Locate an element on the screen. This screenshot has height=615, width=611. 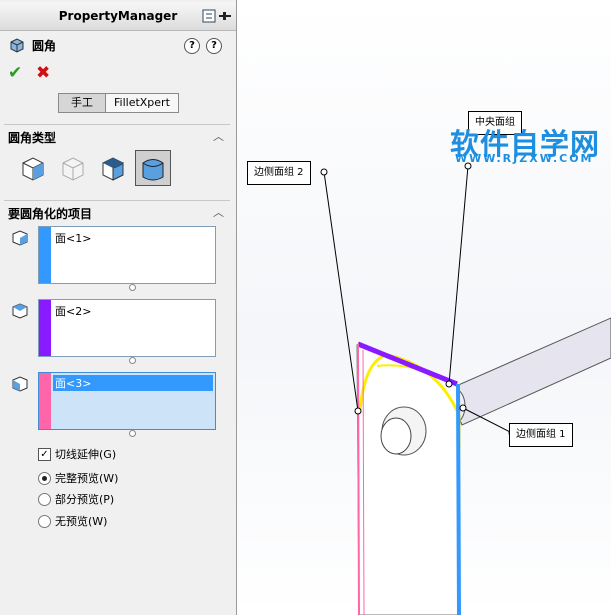
full-round-icon is located at coordinates (153, 170).